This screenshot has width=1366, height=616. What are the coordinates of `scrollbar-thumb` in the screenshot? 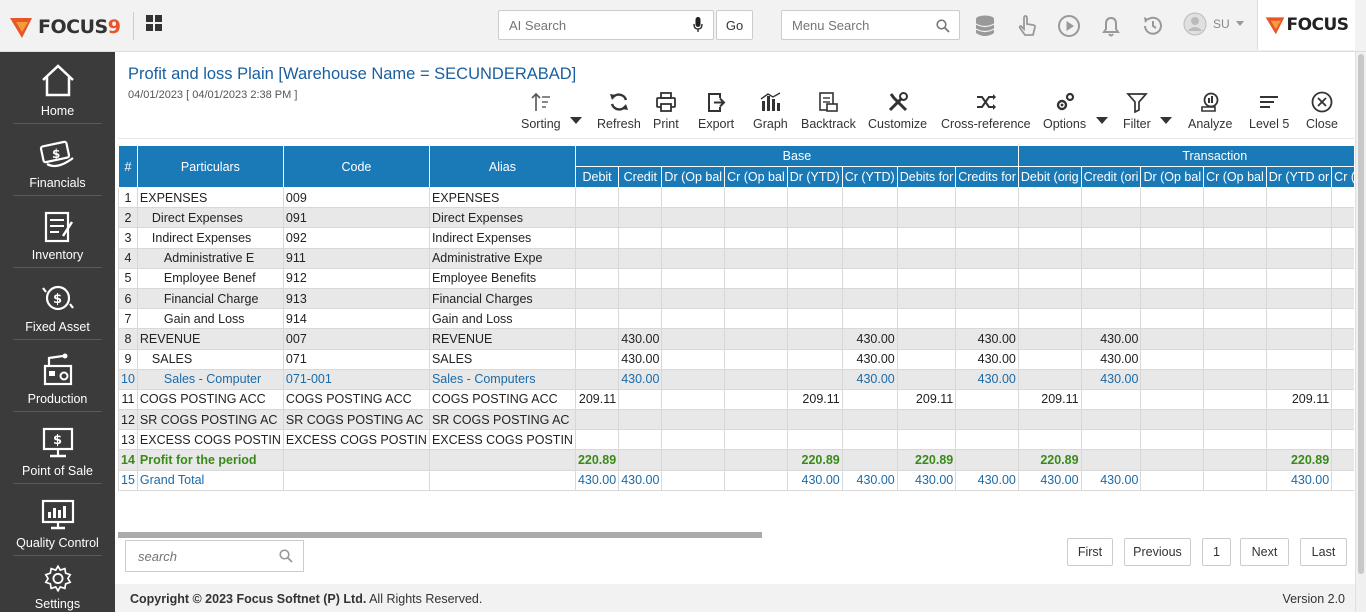 It's located at (1361, 314).